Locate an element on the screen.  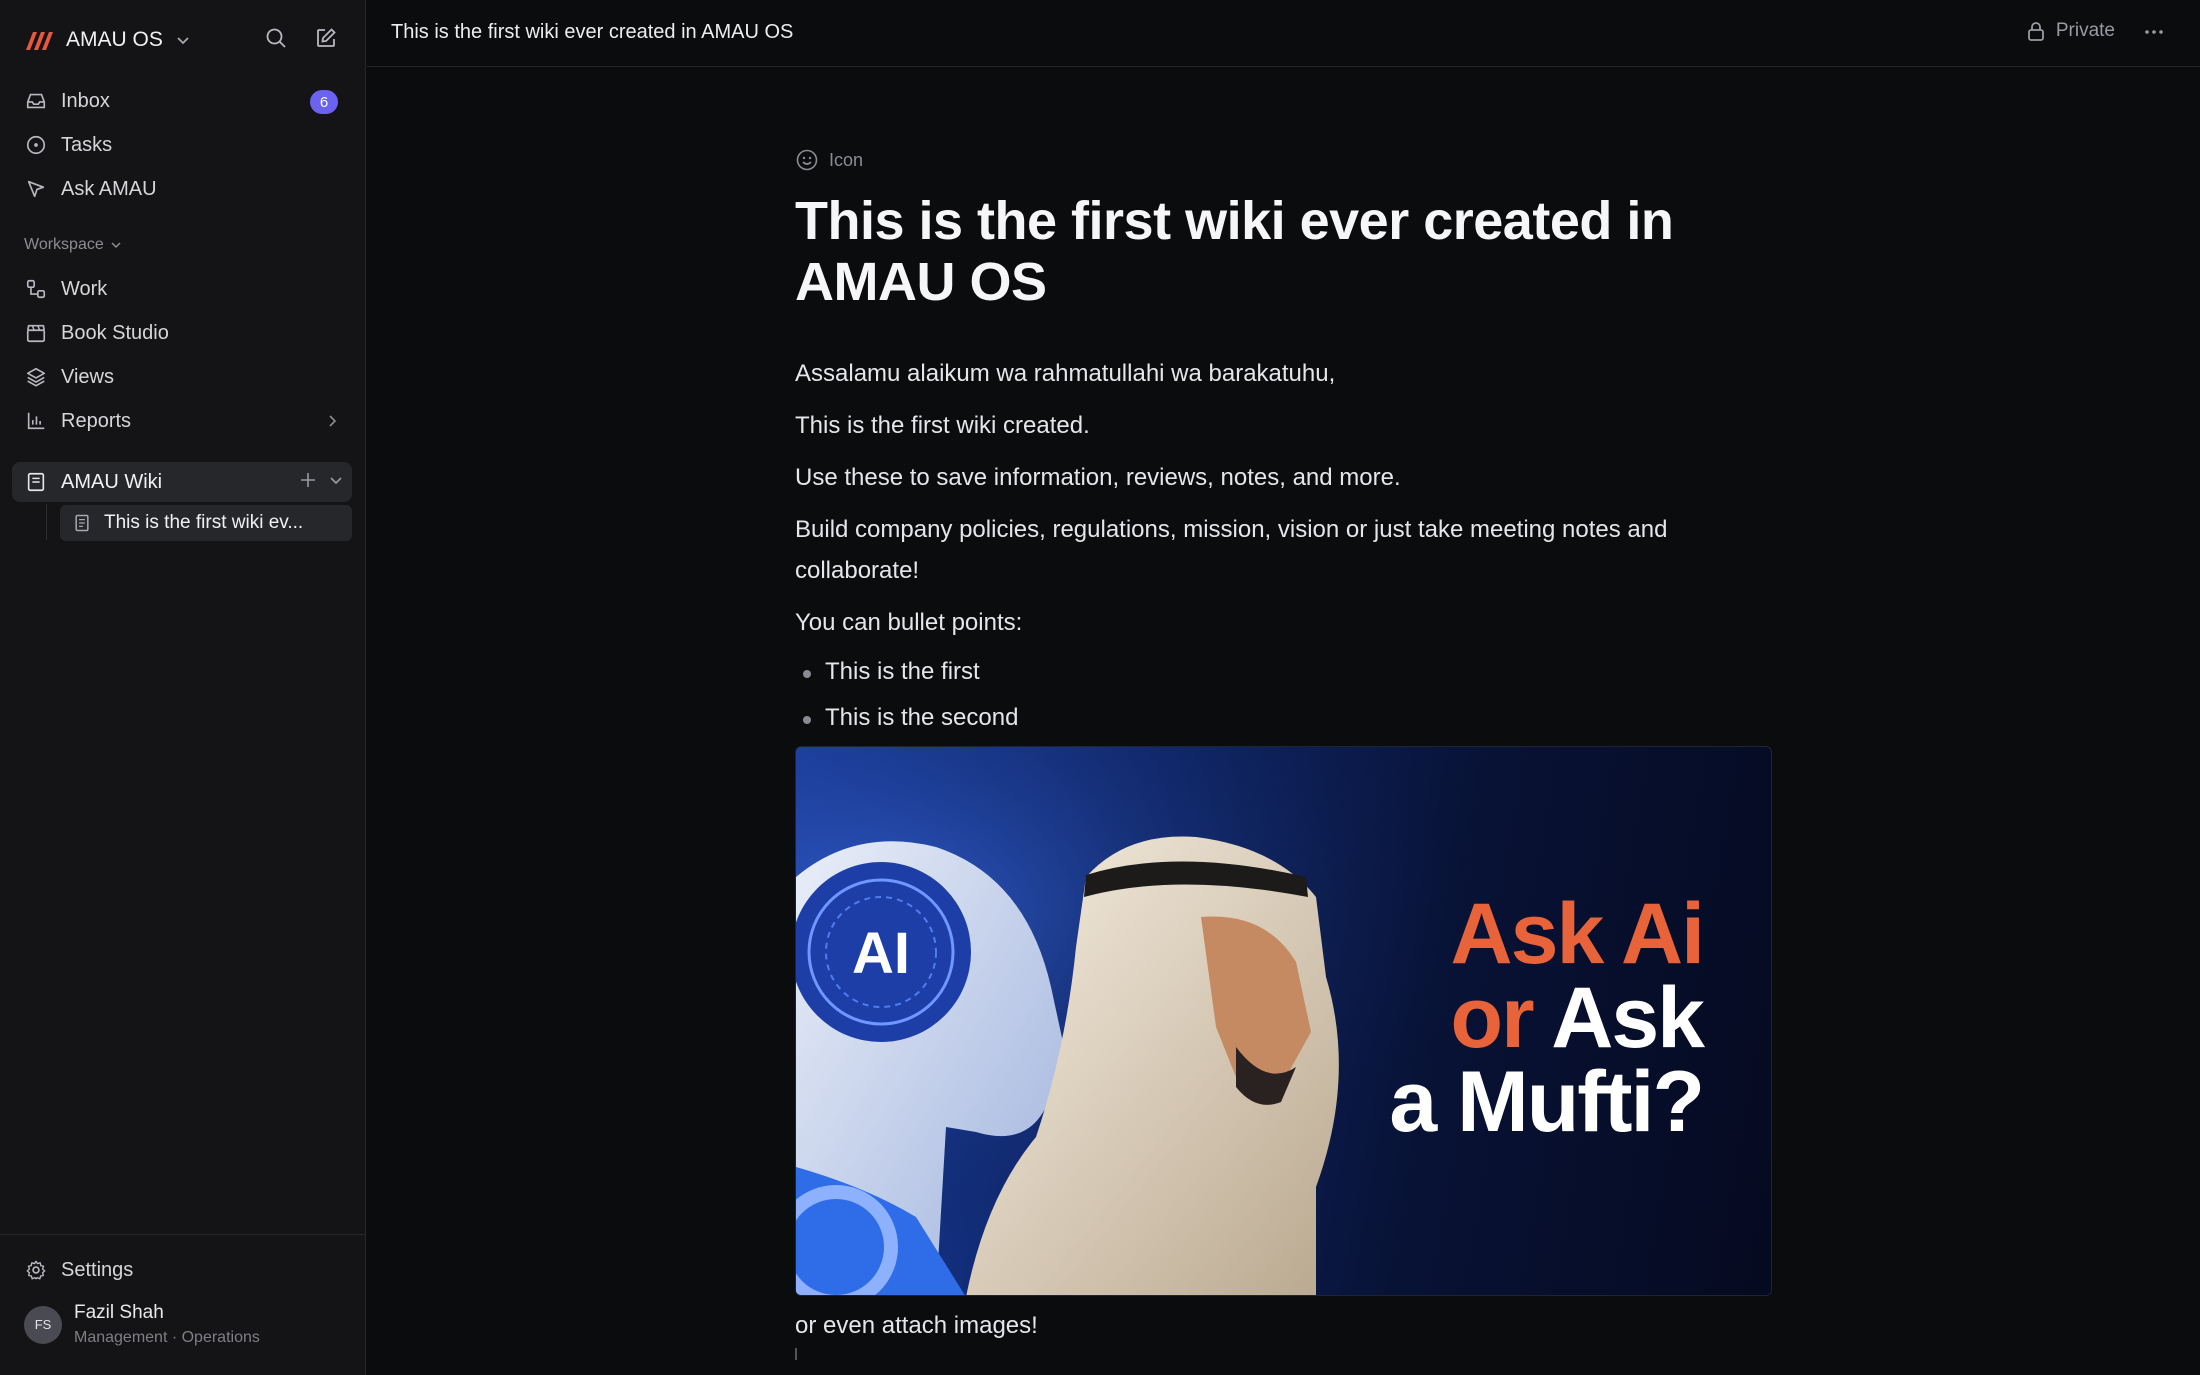
paragraph: You can bullet points: is located at coordinates (1285, 622).